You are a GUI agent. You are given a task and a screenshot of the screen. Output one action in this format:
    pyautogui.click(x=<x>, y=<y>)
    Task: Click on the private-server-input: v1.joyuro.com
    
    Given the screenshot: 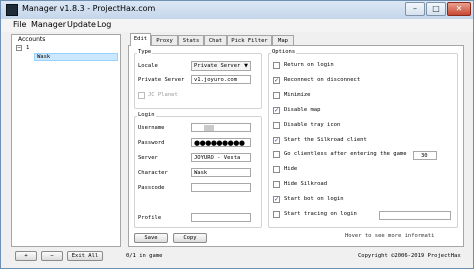 What is the action you would take?
    pyautogui.click(x=221, y=79)
    